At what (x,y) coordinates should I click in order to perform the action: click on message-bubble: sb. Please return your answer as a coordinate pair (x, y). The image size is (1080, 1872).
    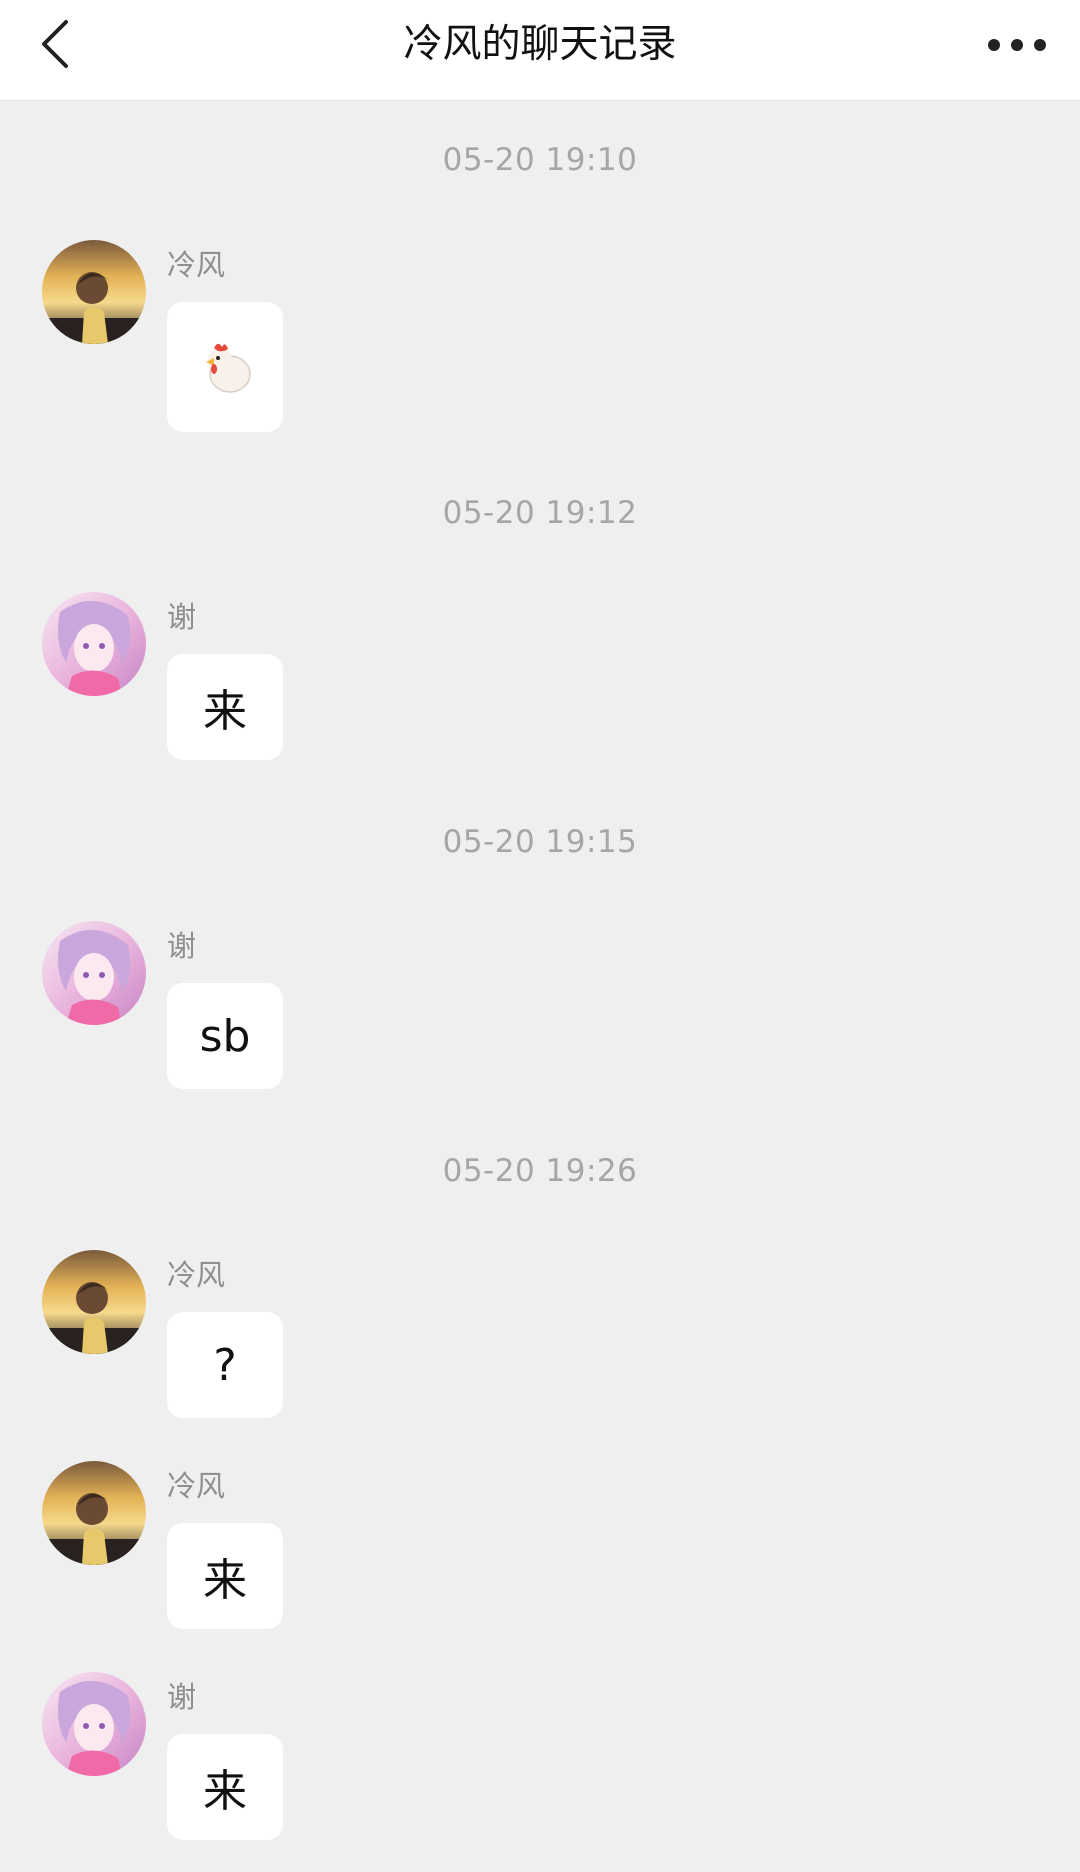
    Looking at the image, I should click on (225, 1036).